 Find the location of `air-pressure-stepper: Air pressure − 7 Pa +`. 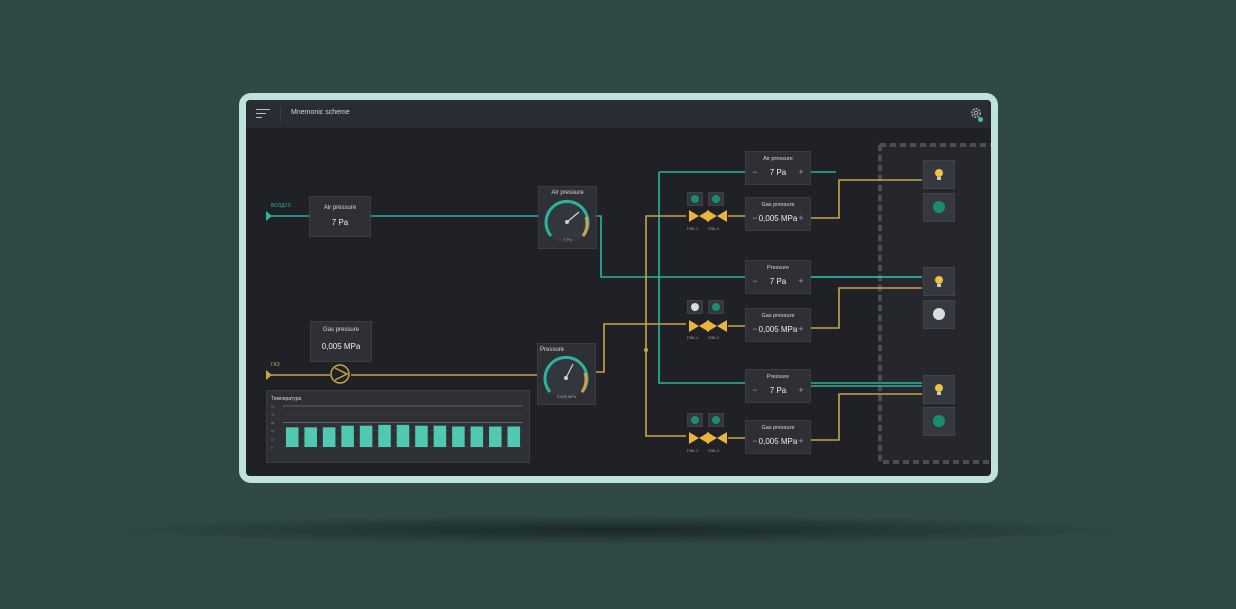

air-pressure-stepper: Air pressure − 7 Pa + is located at coordinates (778, 168).